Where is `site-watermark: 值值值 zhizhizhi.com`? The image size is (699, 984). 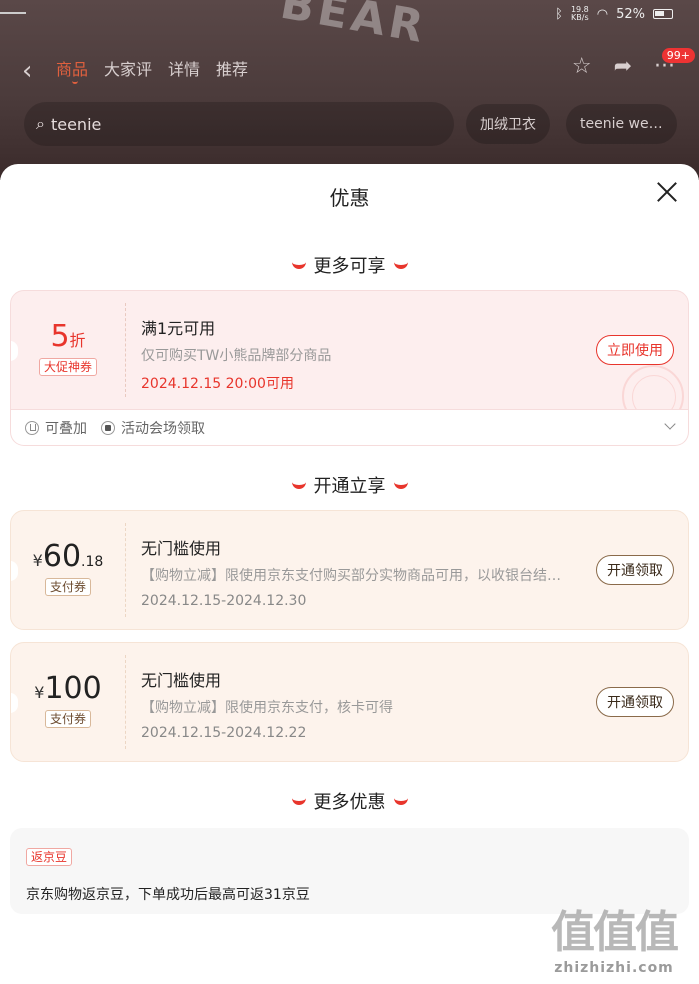
site-watermark: 值值值 zhizhizhi.com is located at coordinates (614, 936).